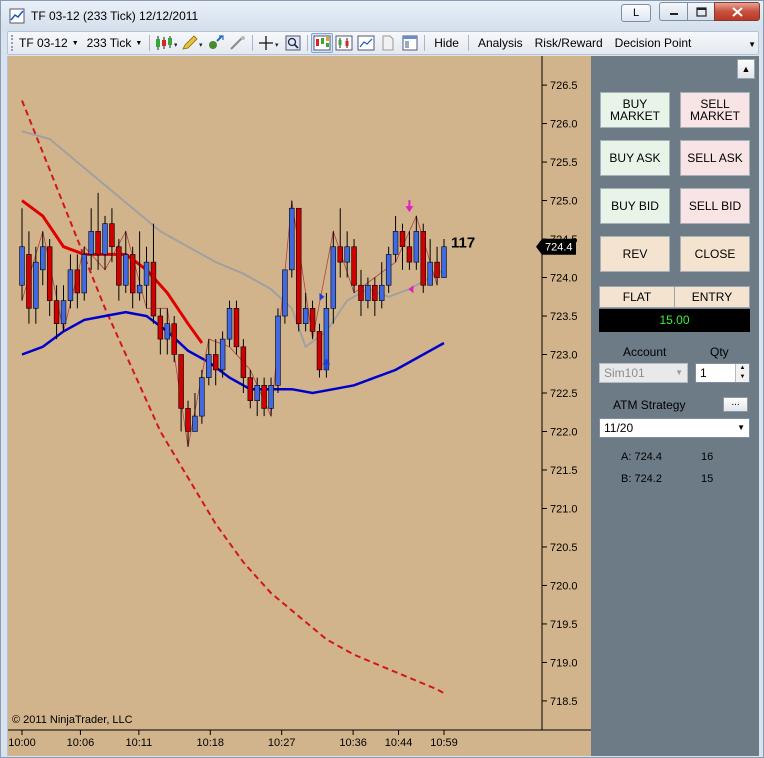  I want to click on x-tick-label: 10:36, so click(353, 743).